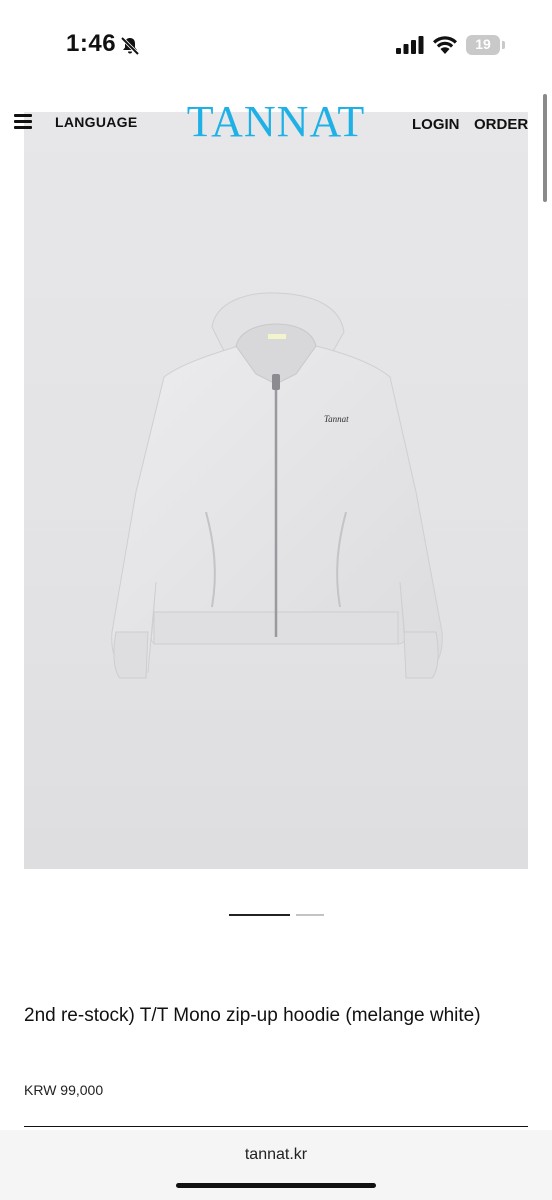 The height and width of the screenshot is (1200, 552). I want to click on status-bar: 1:46 19, so click(276, 46).